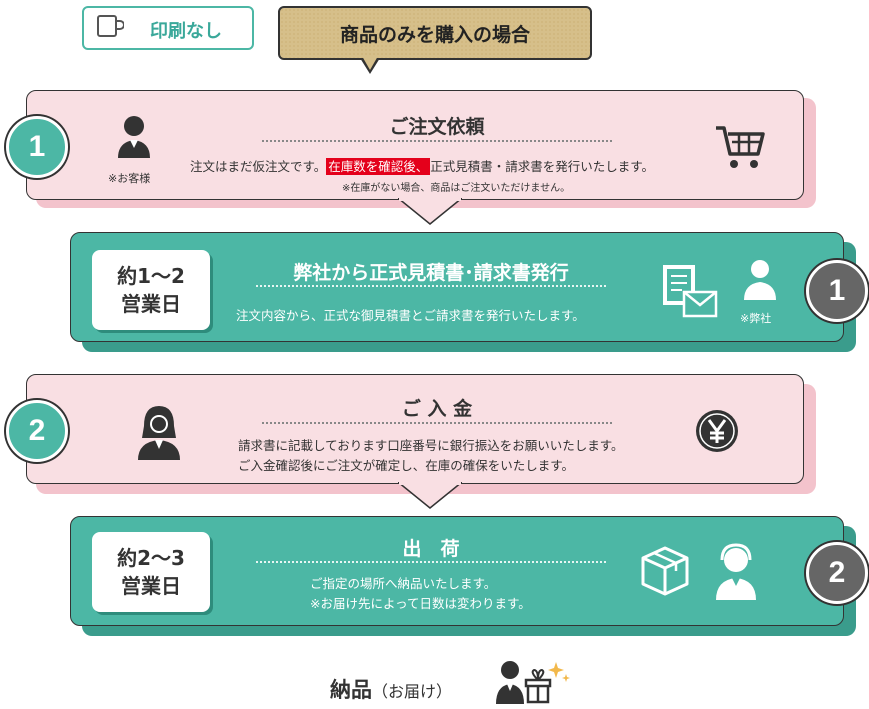 The width and height of the screenshot is (869, 709). Describe the element at coordinates (437, 127) in the screenshot. I see `order-title: ご注文依頼` at that location.